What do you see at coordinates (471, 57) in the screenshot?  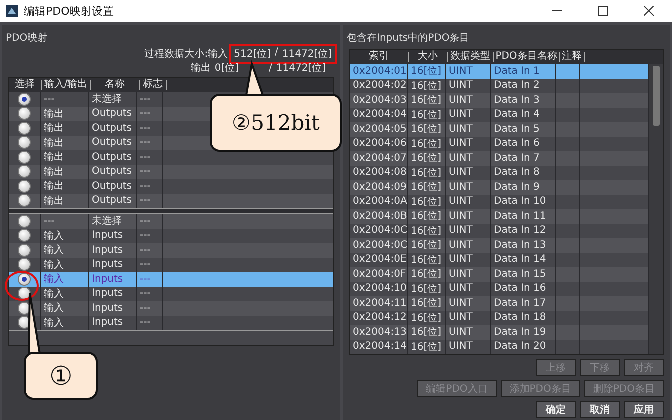 I see `column-header: 数据类型` at bounding box center [471, 57].